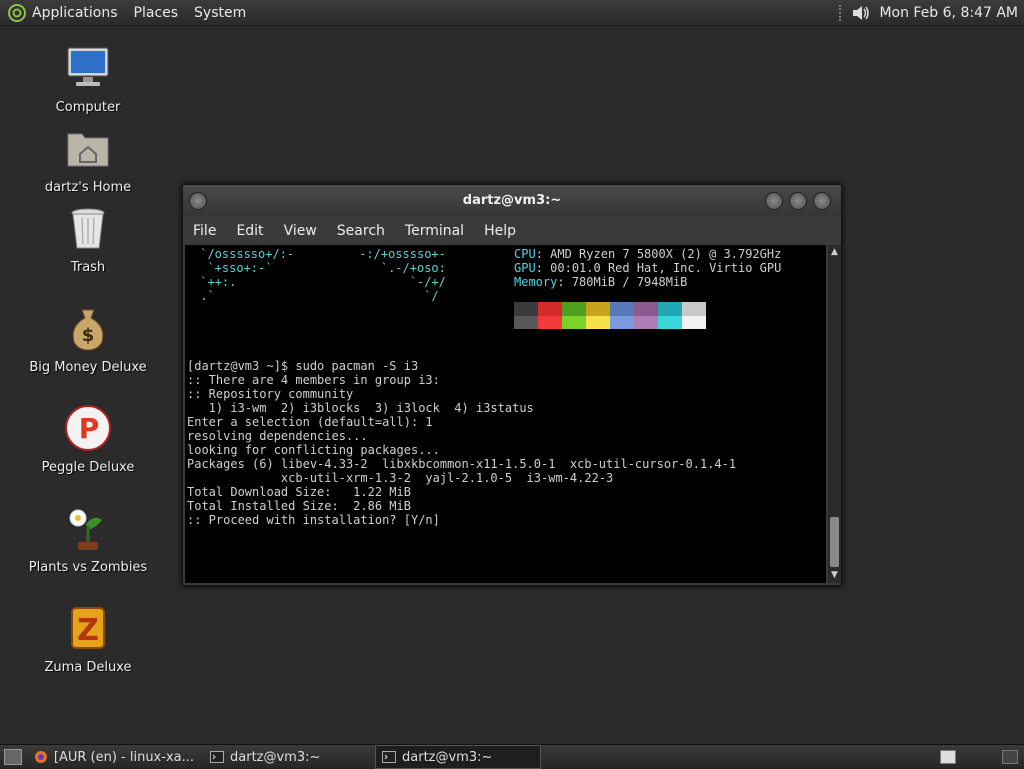 The image size is (1024, 769). I want to click on desktop-icon-label: Plants vs Zombies, so click(88, 567).